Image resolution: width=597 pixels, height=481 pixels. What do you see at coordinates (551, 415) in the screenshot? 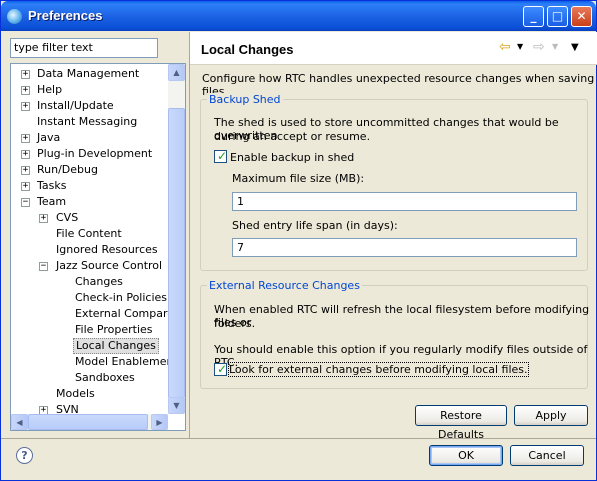
I see `apply-button: Apply` at bounding box center [551, 415].